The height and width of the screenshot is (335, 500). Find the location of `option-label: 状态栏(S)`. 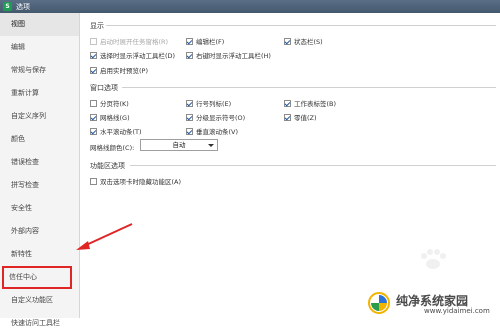

option-label: 状态栏(S) is located at coordinates (308, 42).